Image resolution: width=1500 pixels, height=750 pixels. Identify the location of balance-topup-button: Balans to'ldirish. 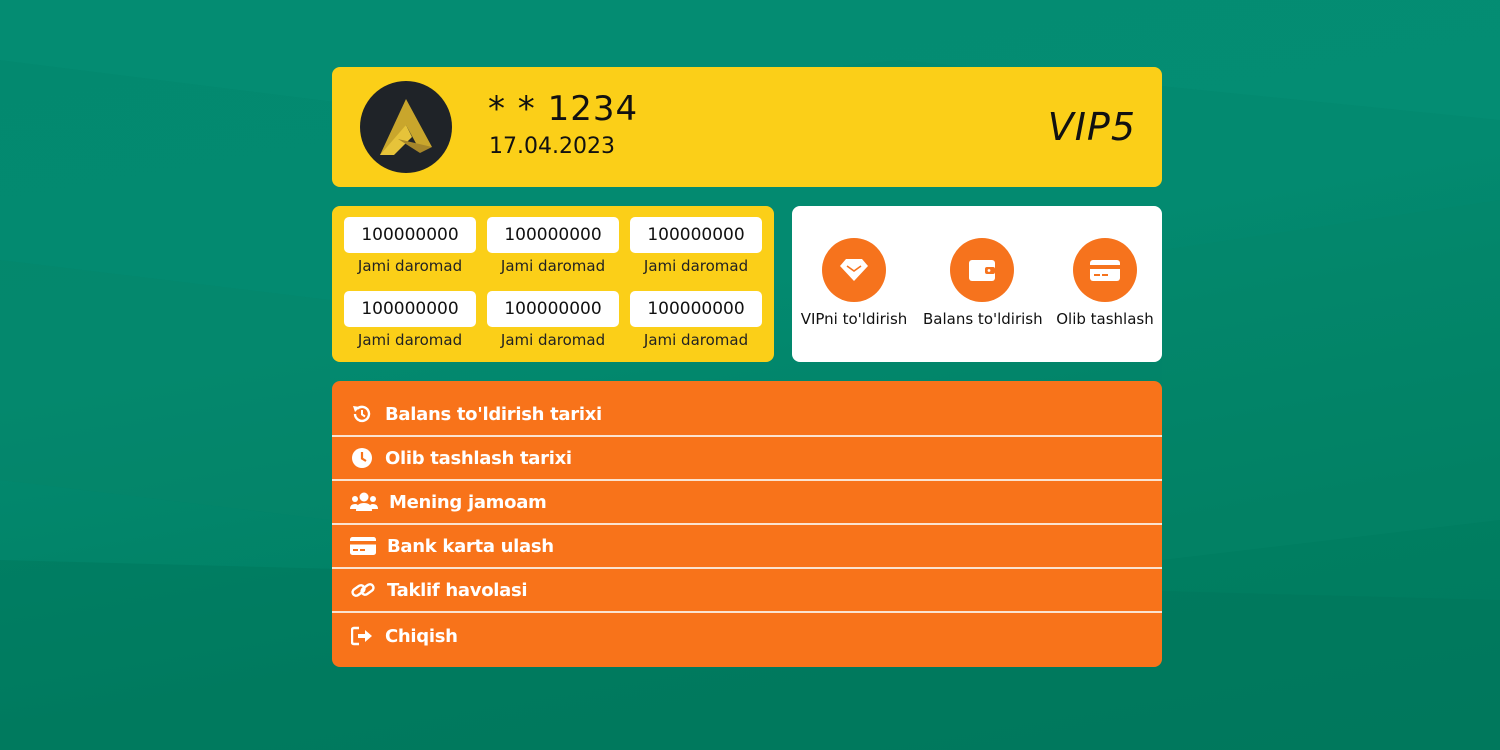
(983, 283).